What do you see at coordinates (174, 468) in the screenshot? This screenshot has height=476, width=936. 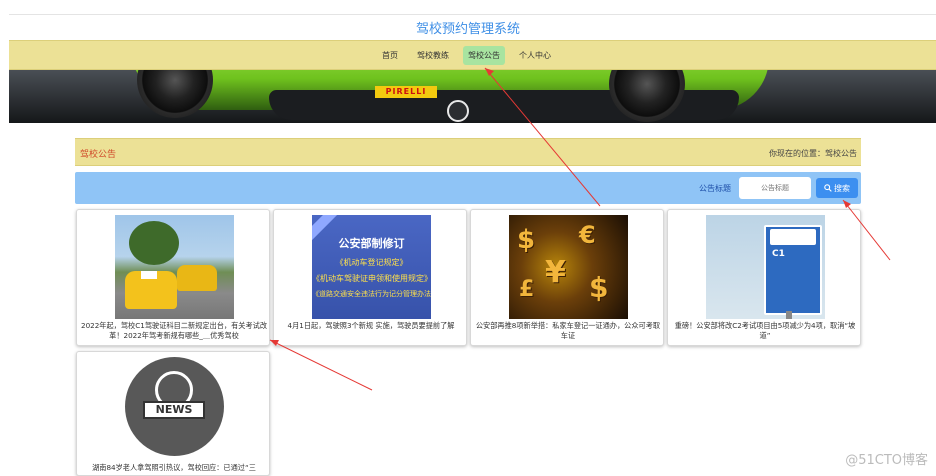 I see `announcement-title: 湖南84岁老人拿驾照引热议，驾校回应：已通过“三` at bounding box center [174, 468].